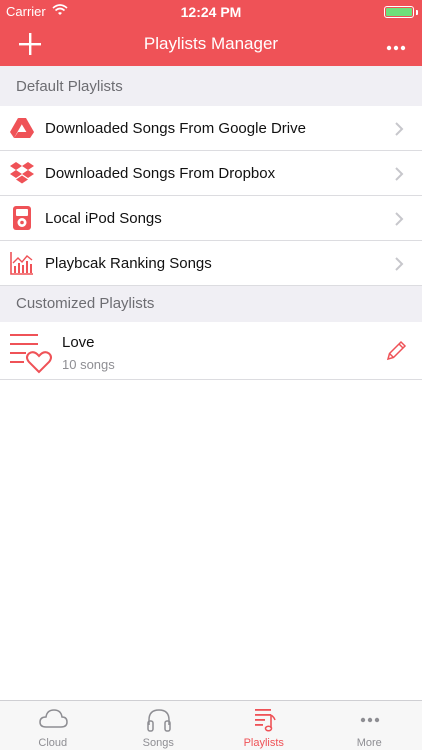  Describe the element at coordinates (31, 354) in the screenshot. I see `heart-playlist-icon` at that location.